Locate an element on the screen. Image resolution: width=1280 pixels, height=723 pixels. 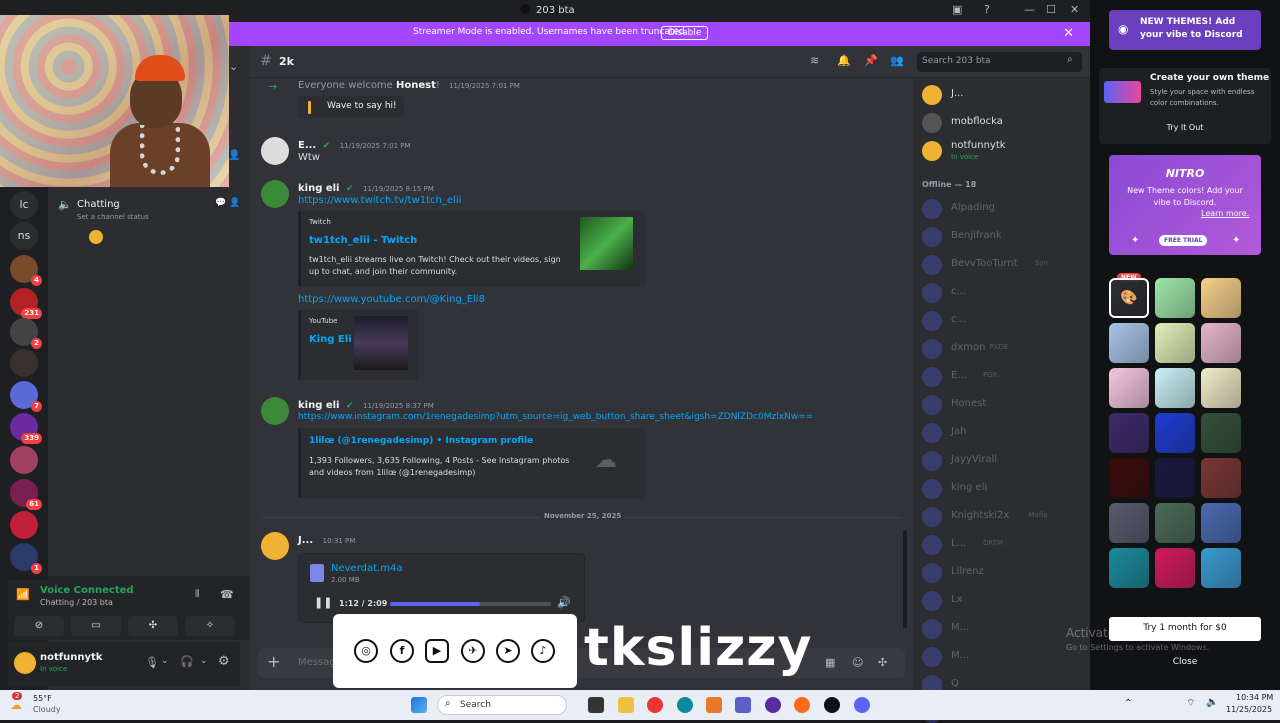
member-item: Lilrenz is located at coordinates (1002, 572).